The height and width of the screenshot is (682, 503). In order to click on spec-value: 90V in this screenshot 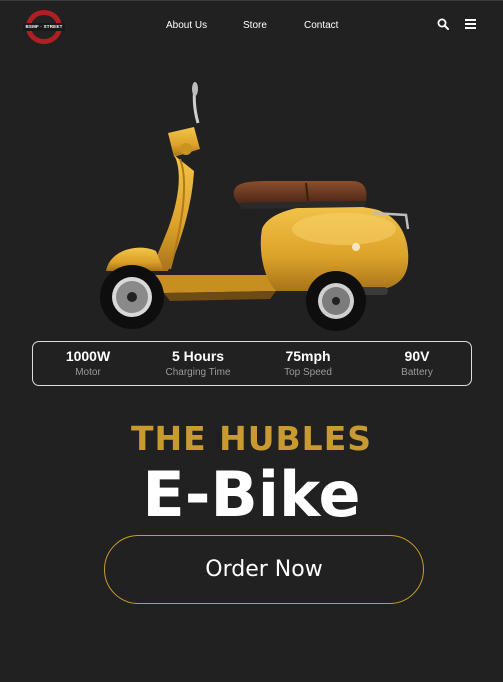, I will do `click(417, 356)`.